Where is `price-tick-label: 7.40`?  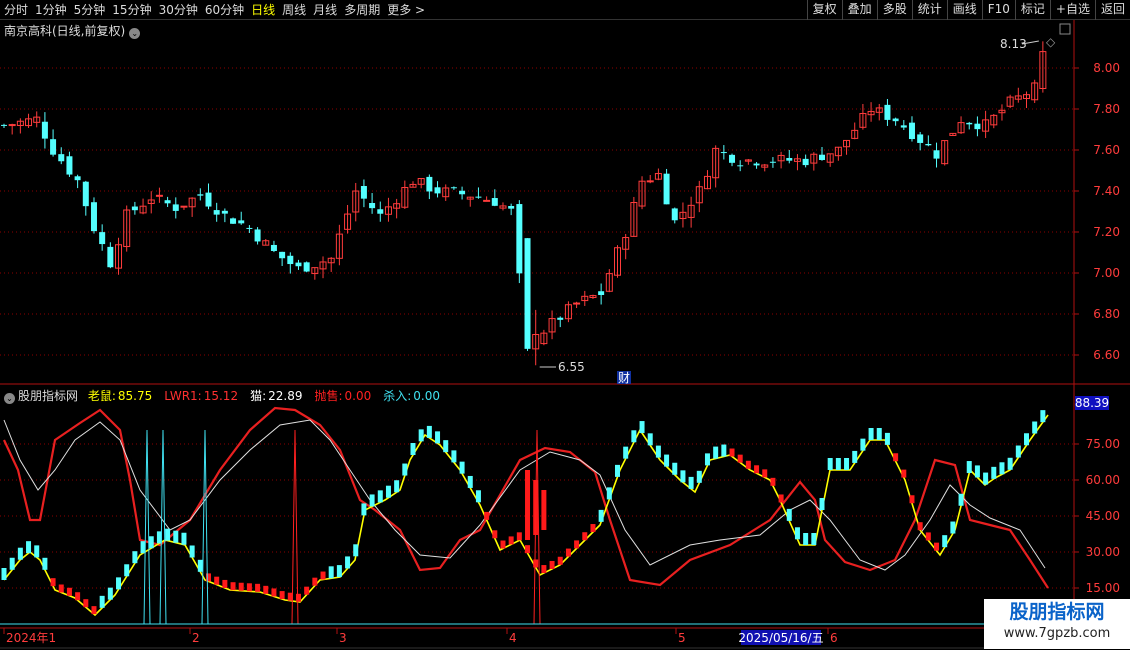 price-tick-label: 7.40 is located at coordinates (1106, 191).